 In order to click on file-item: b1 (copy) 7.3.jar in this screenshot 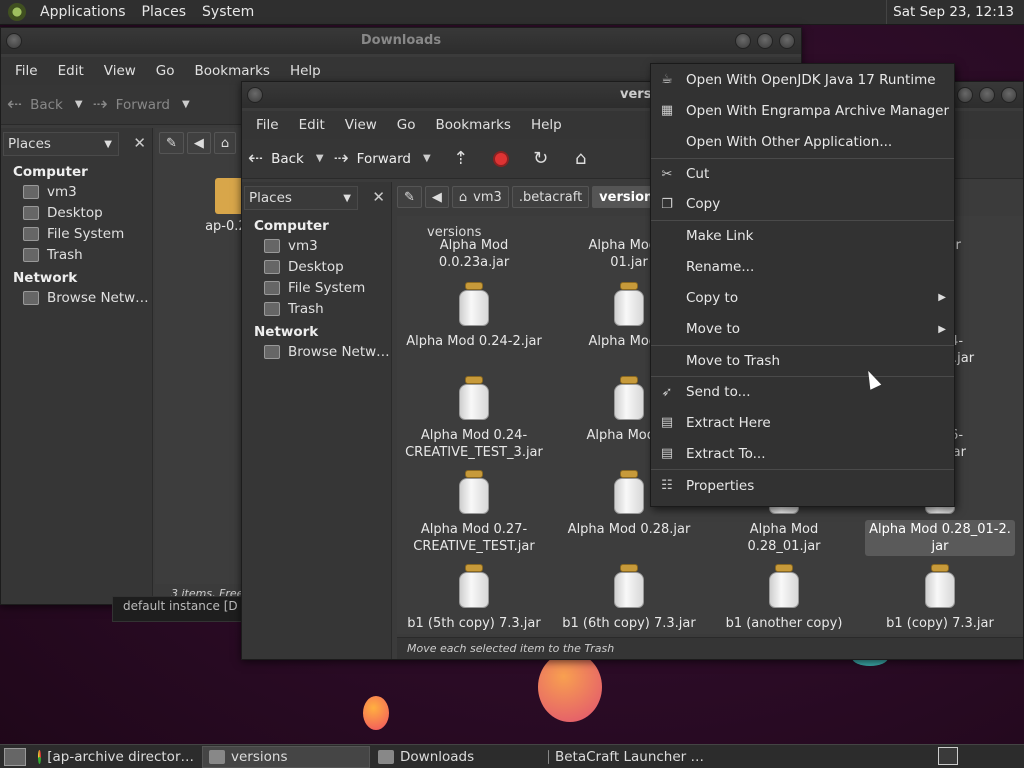, I will do `click(940, 598)`.